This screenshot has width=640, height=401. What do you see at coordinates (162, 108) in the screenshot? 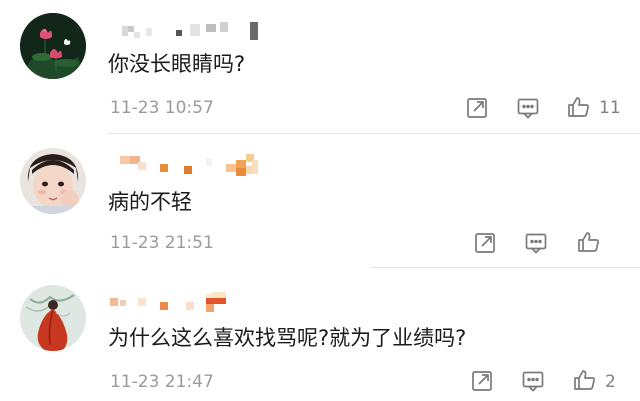
I see `comment-timestamp: 11-23 10:57` at bounding box center [162, 108].